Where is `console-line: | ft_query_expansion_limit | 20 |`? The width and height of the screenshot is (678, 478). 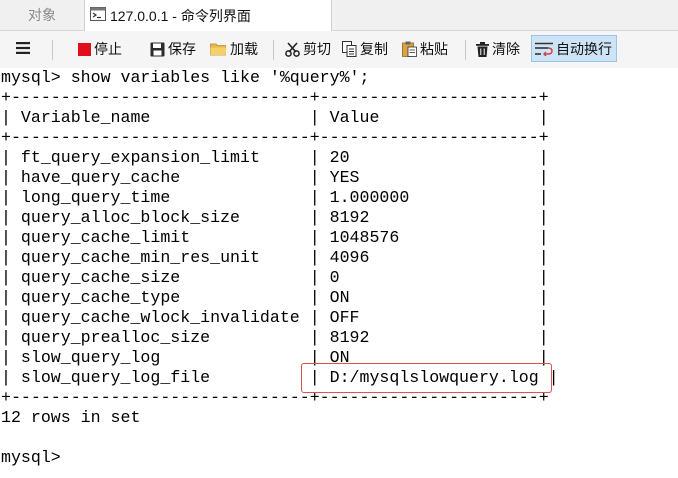
console-line: | ft_query_expansion_limit | 20 | is located at coordinates (275, 157).